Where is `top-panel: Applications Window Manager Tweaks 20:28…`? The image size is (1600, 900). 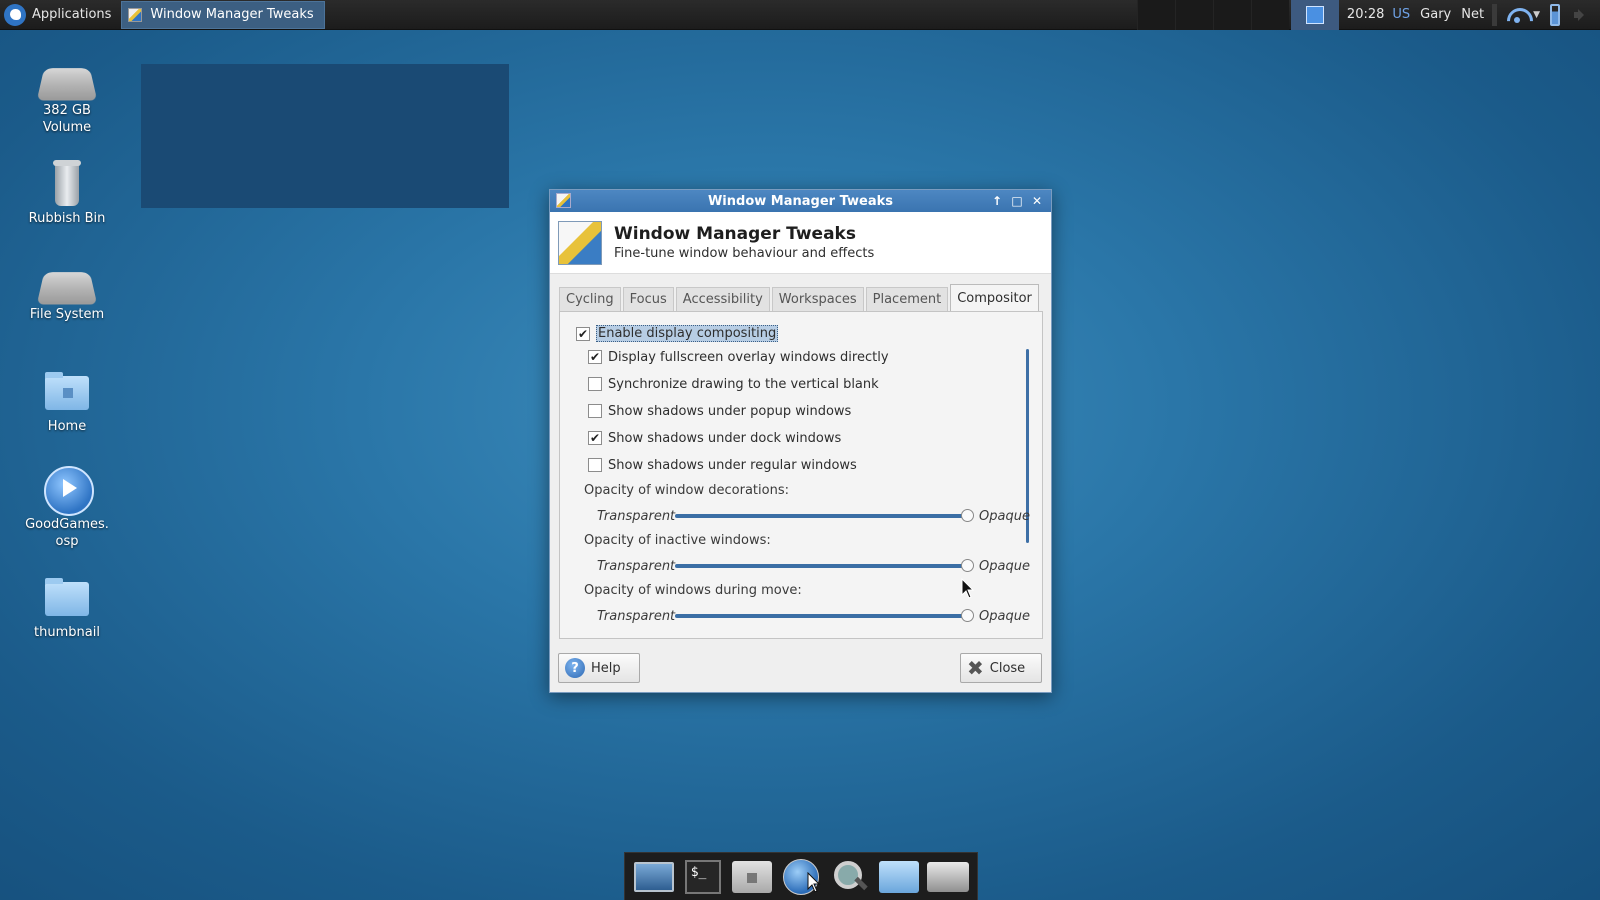
top-panel: Applications Window Manager Tweaks 20:28… is located at coordinates (800, 15).